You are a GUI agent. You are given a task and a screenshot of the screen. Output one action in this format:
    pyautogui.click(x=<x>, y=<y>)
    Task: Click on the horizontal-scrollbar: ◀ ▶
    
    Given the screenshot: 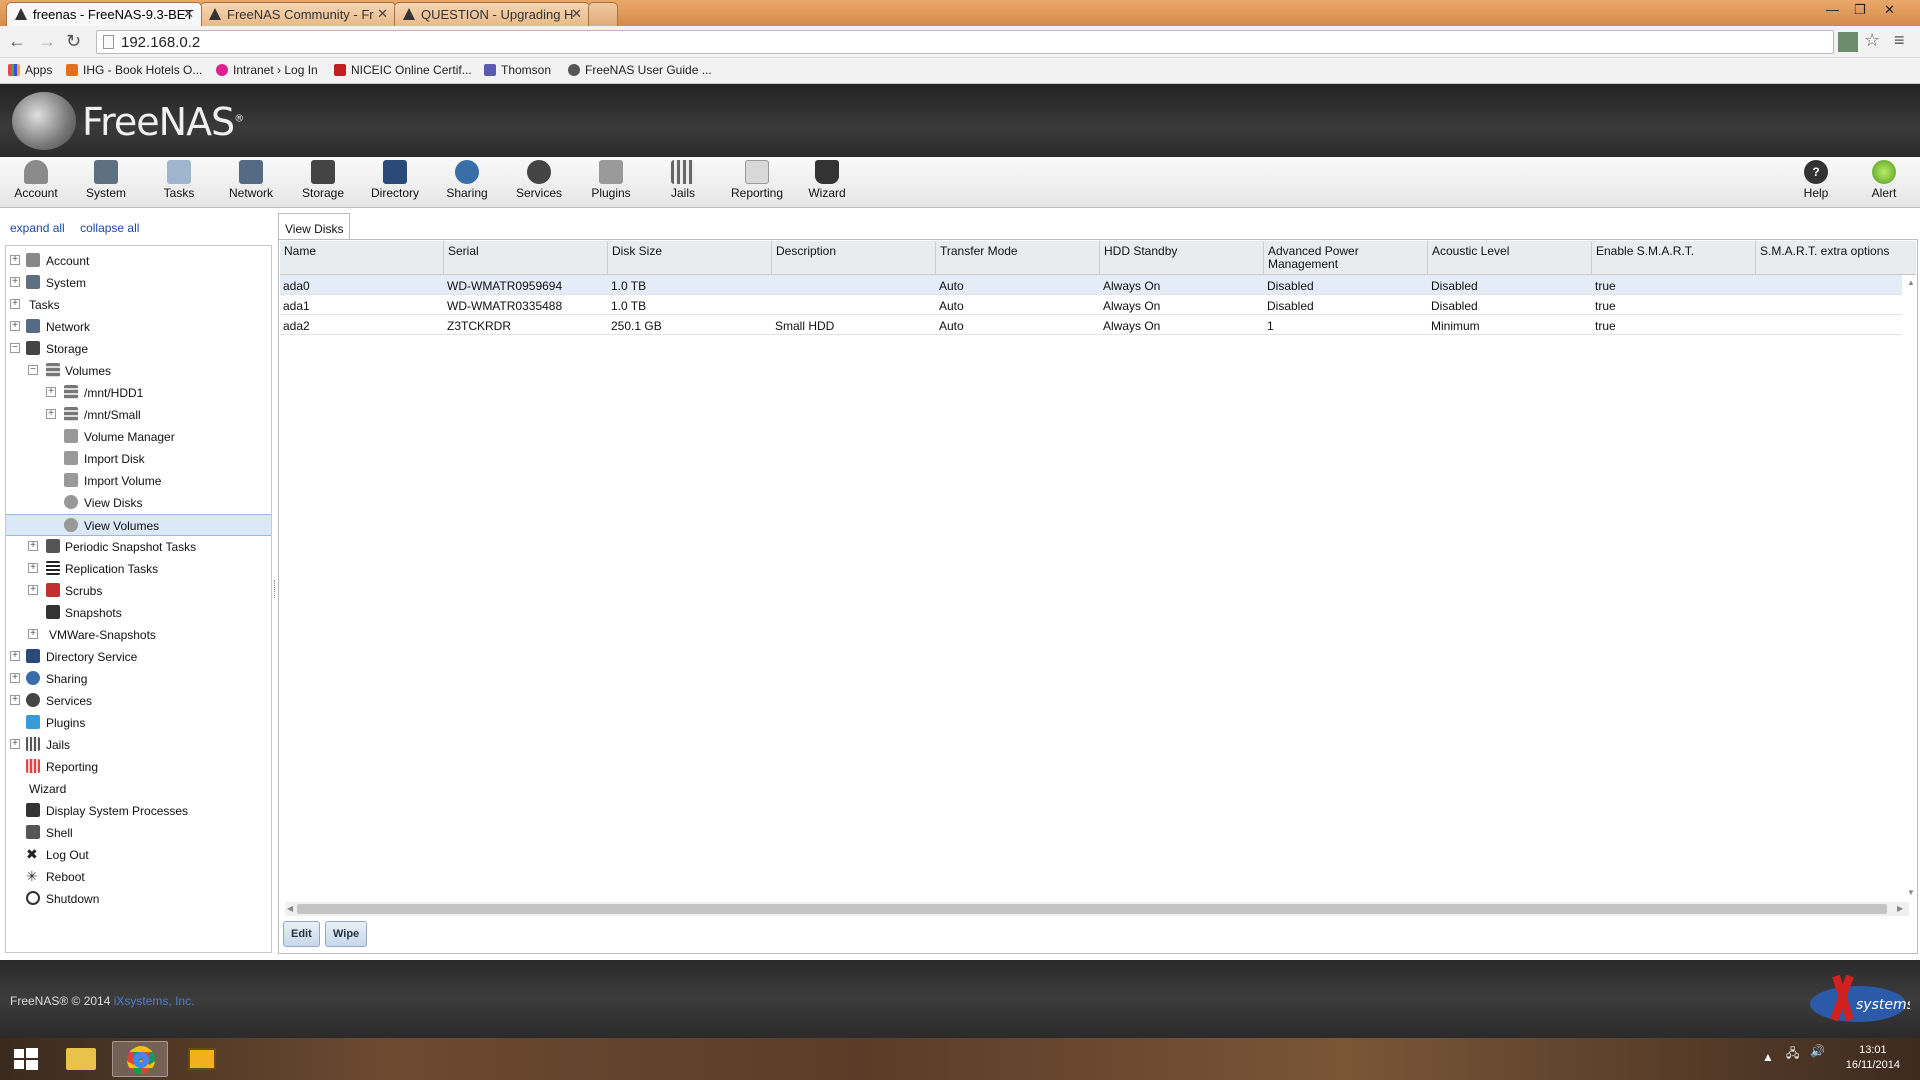 What is the action you would take?
    pyautogui.click(x=1097, y=909)
    